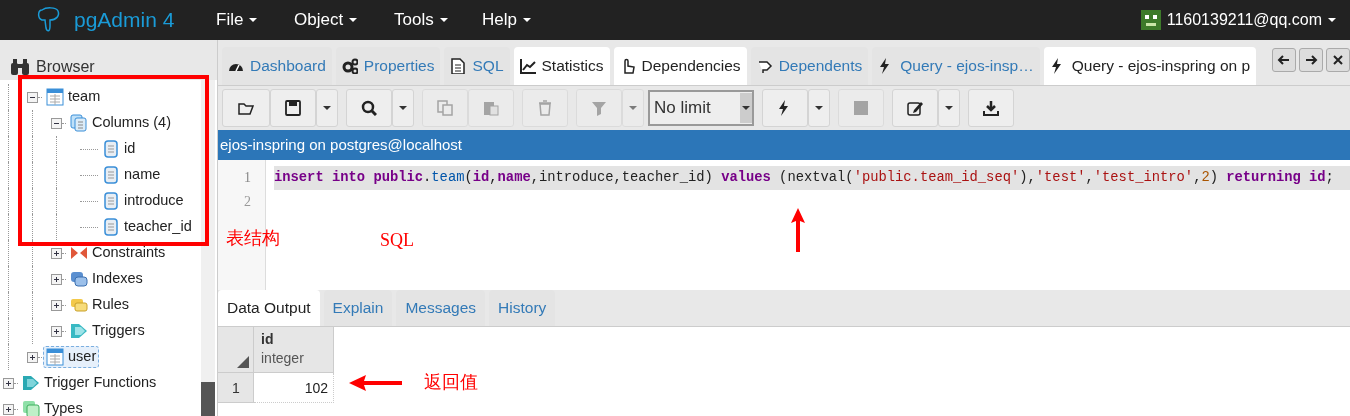  I want to click on tree-item: Rules, so click(100, 305).